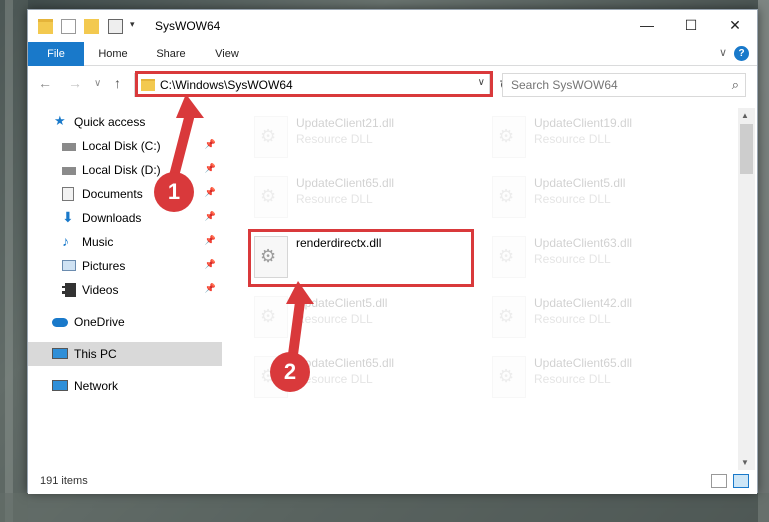 Image resolution: width=769 pixels, height=522 pixels. Describe the element at coordinates (181, 147) in the screenshot. I see `arrow-one` at that location.